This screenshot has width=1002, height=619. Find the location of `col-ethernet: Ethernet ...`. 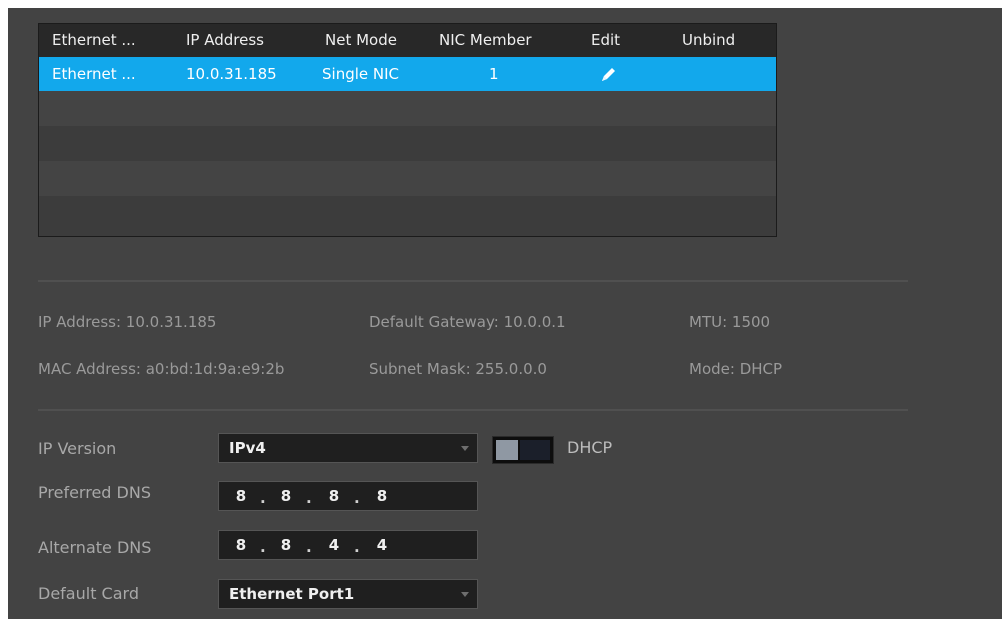

col-ethernet: Ethernet ... is located at coordinates (94, 40).